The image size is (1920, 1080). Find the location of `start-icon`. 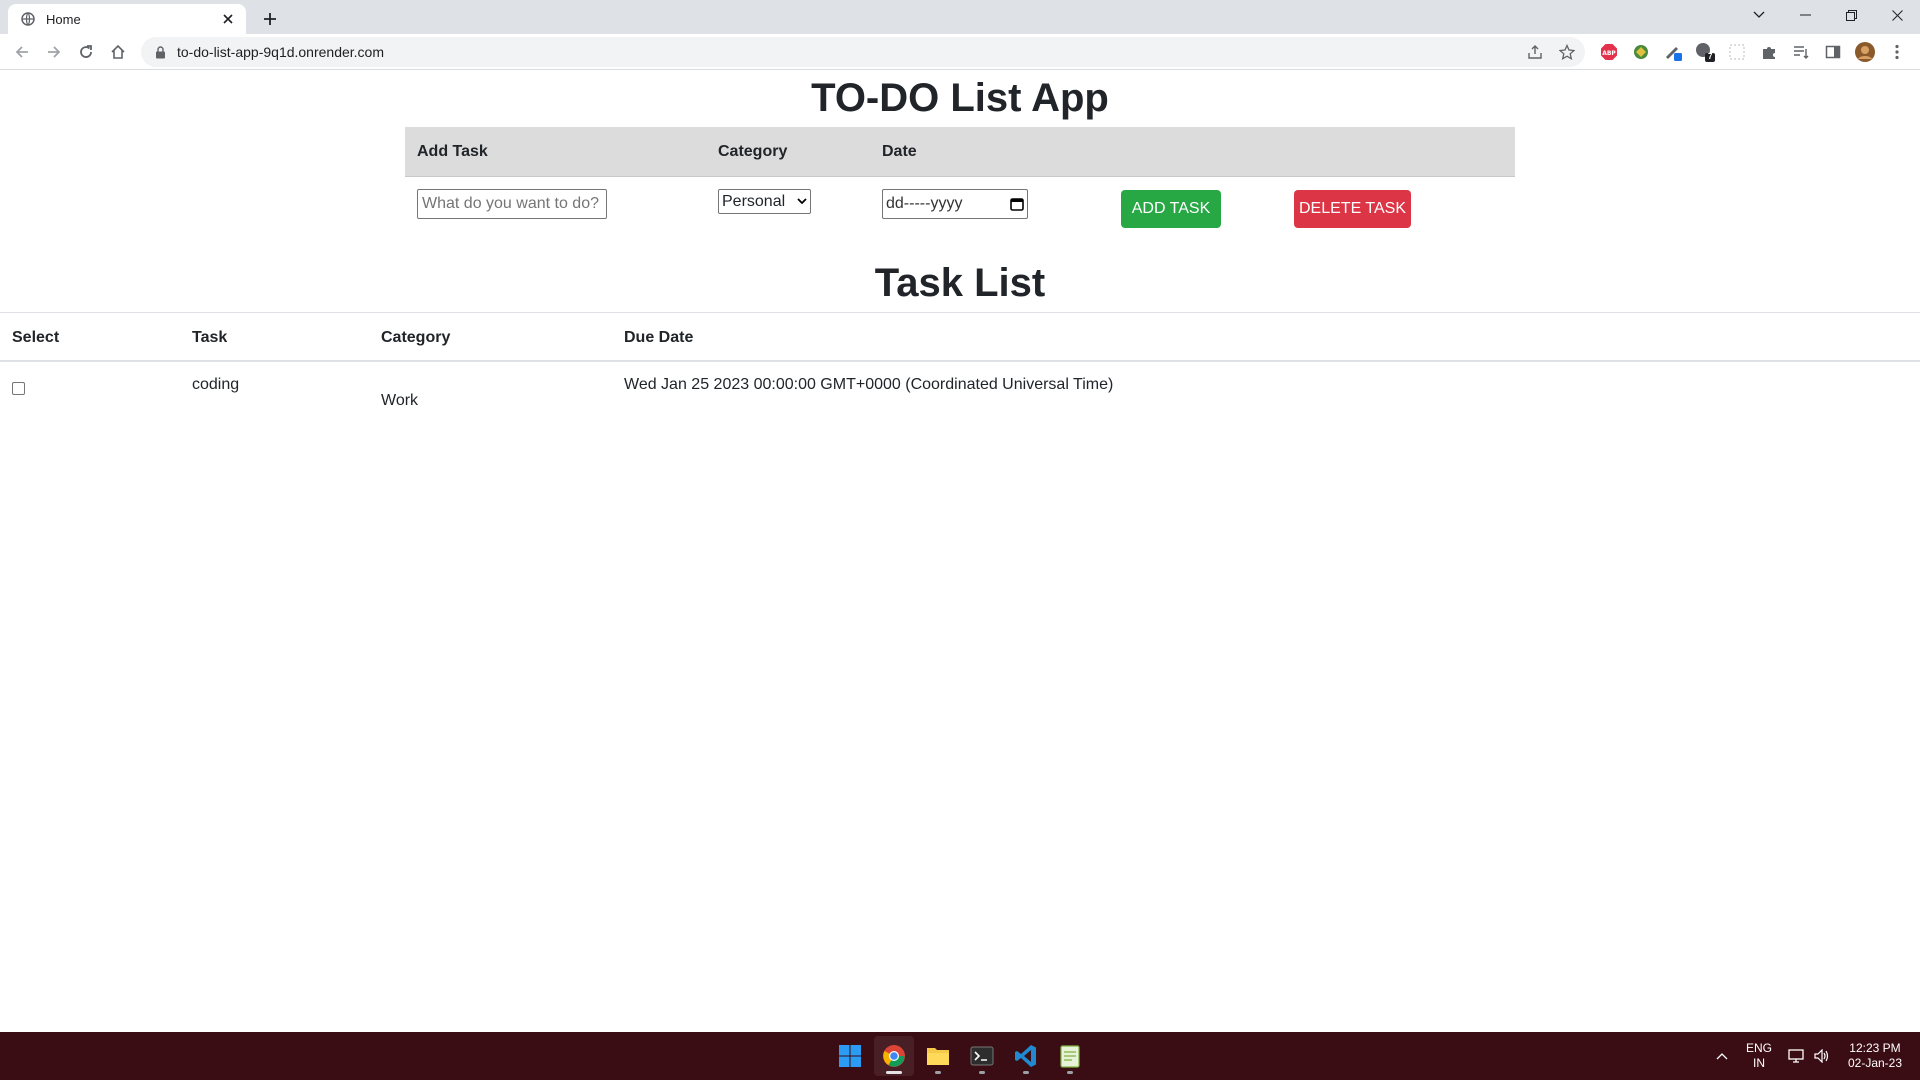

start-icon is located at coordinates (850, 1056).